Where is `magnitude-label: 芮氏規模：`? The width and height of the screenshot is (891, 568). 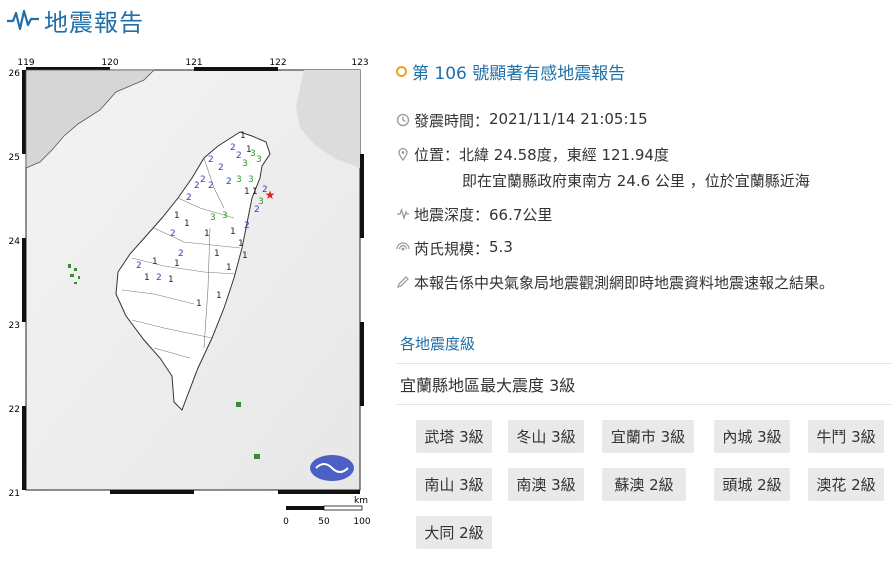
magnitude-label: 芮氏規模： is located at coordinates (452, 249).